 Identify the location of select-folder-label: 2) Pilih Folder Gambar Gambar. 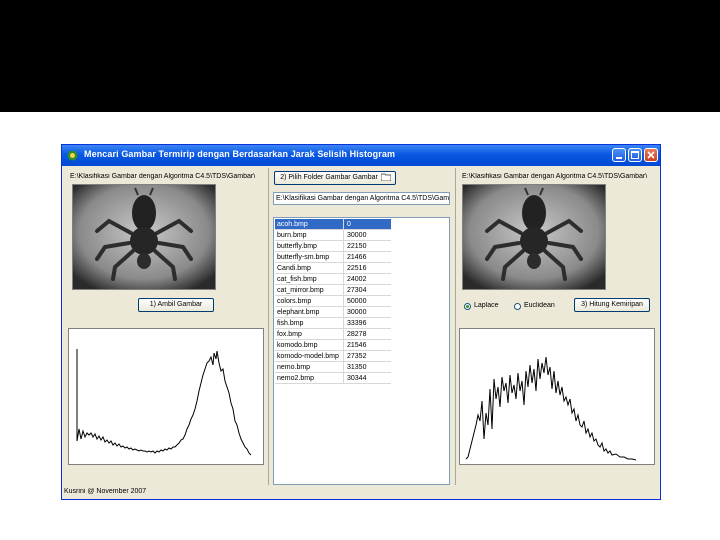
(329, 177).